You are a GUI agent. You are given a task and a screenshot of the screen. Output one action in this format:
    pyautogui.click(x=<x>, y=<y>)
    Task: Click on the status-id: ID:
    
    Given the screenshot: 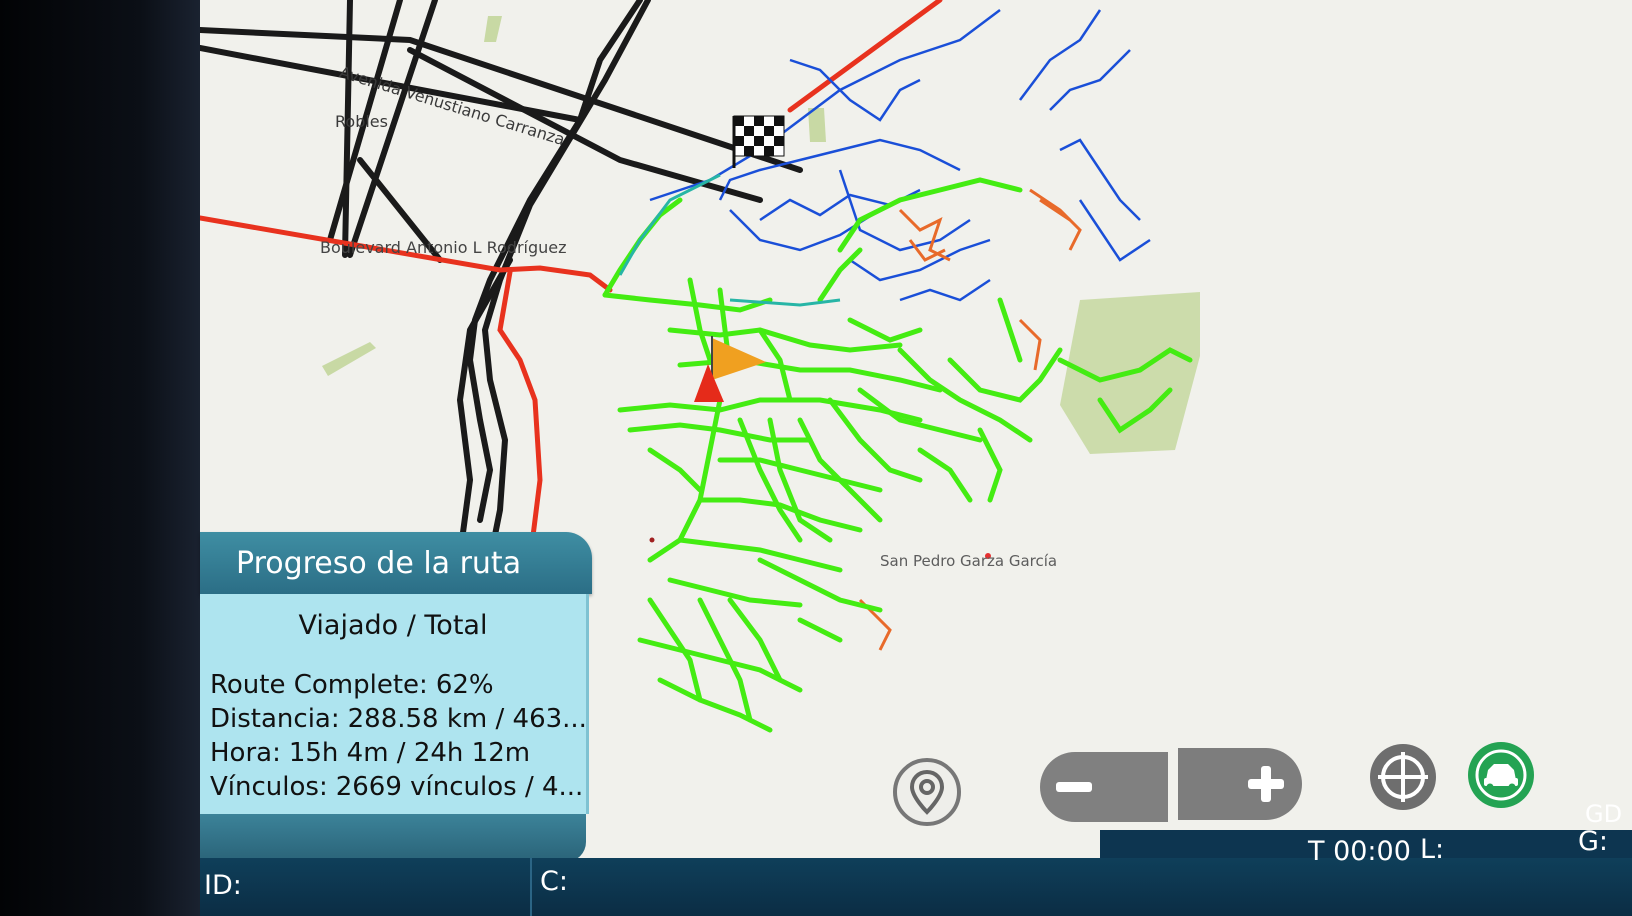 What is the action you would take?
    pyautogui.click(x=223, y=885)
    